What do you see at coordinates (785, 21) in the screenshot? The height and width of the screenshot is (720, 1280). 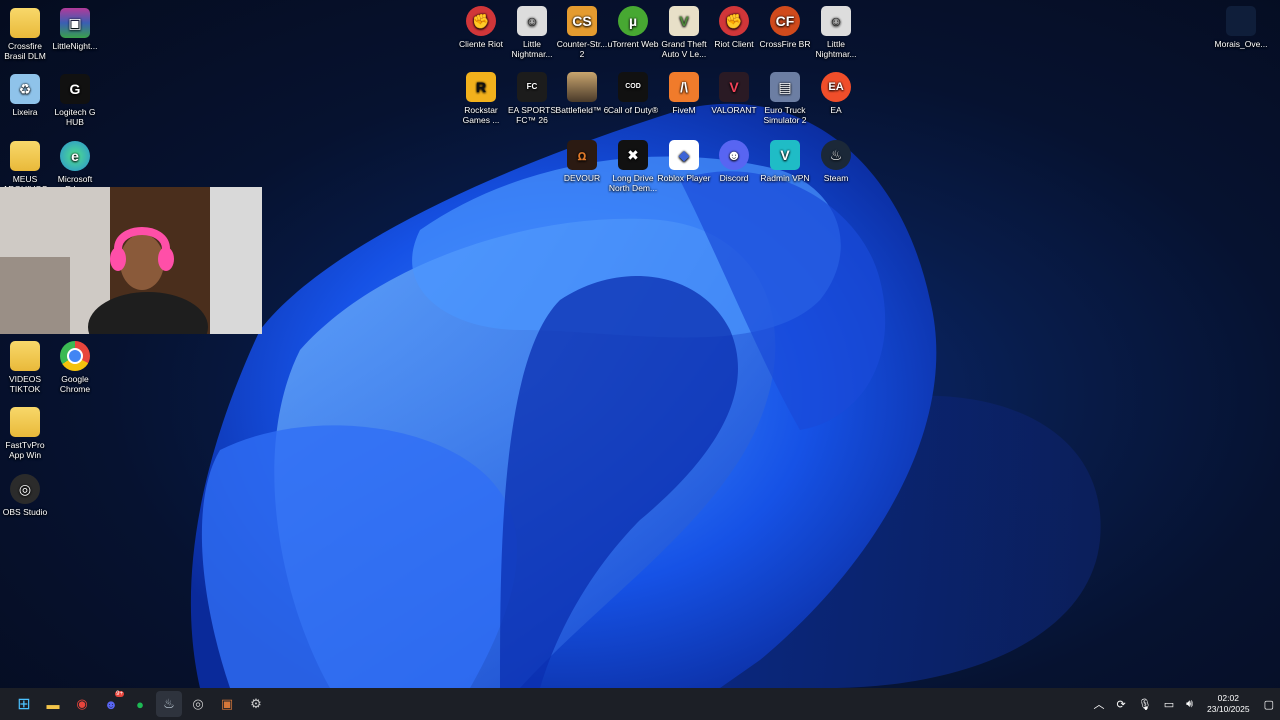 I see `crossfire-icon: CF` at bounding box center [785, 21].